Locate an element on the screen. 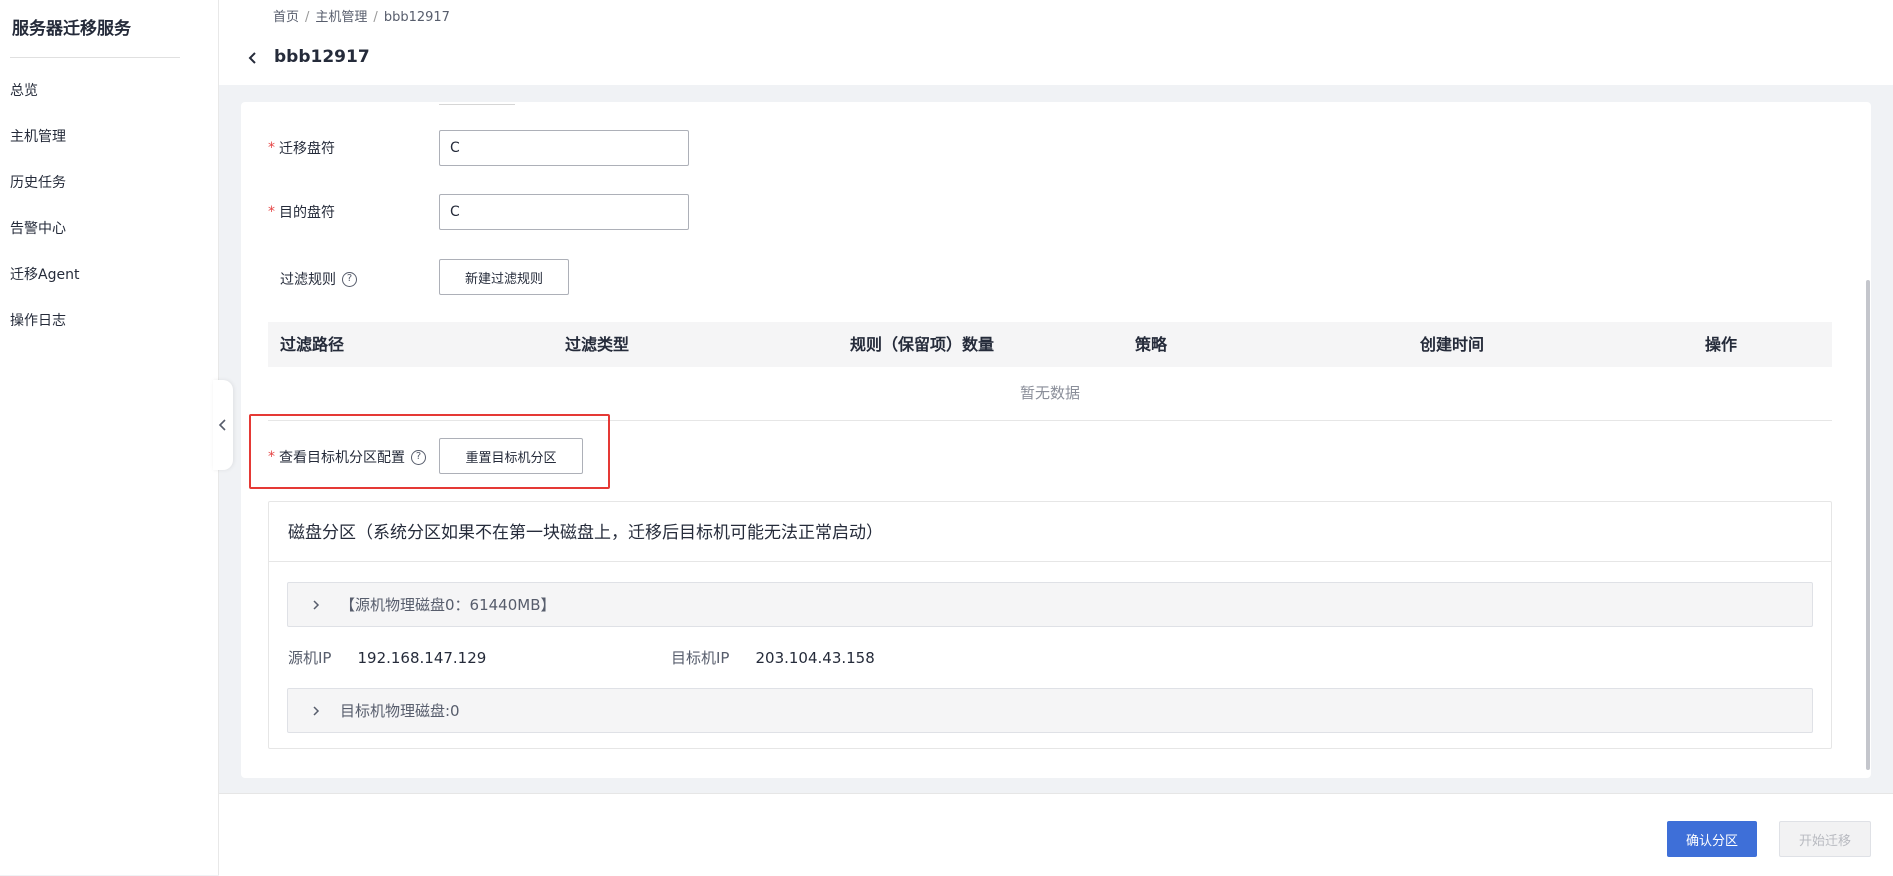 The image size is (1893, 876). target-disk-collapse: 目标机物理磁盘:0 is located at coordinates (1050, 710).